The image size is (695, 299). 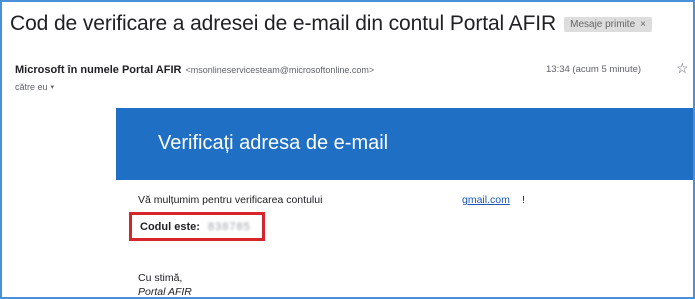 I want to click on banner-title: Verificați adresa de e-mail, so click(x=273, y=143).